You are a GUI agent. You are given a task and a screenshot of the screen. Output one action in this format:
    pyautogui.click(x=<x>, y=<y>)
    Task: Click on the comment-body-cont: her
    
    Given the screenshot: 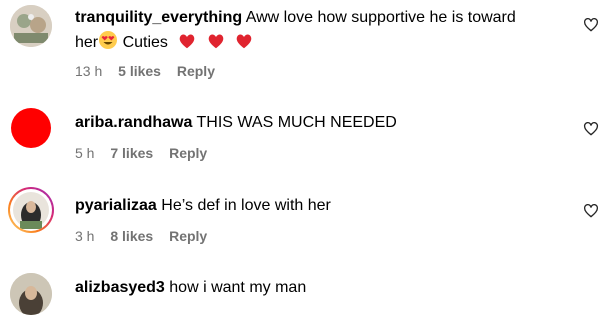 What is the action you would take?
    pyautogui.click(x=87, y=42)
    